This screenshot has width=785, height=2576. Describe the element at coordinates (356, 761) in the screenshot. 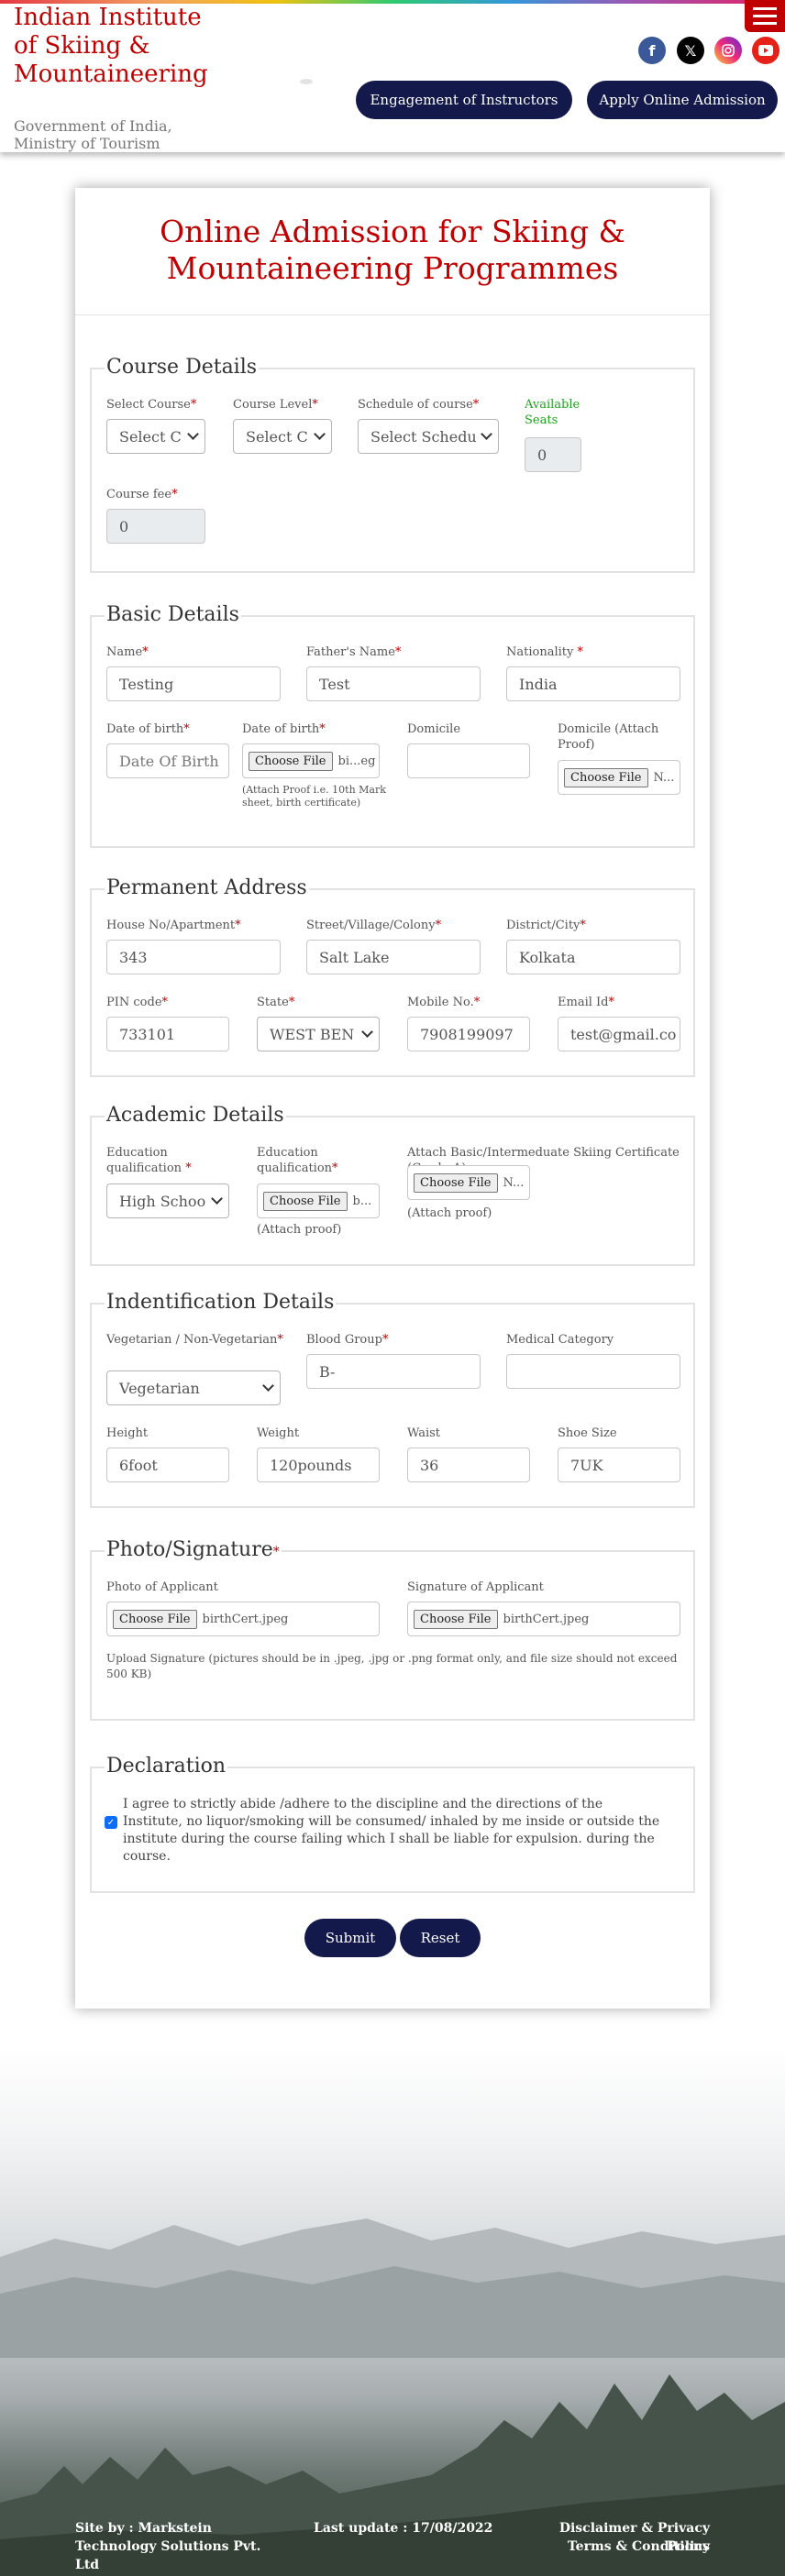

I see `file-name: bi...eg` at that location.